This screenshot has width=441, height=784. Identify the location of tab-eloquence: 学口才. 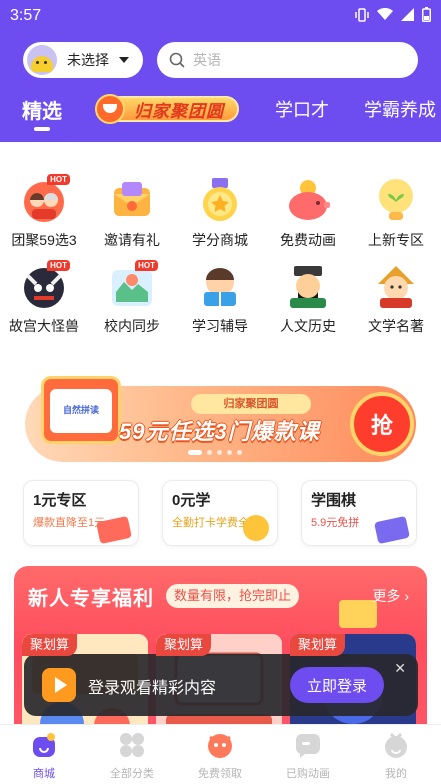
(302, 109).